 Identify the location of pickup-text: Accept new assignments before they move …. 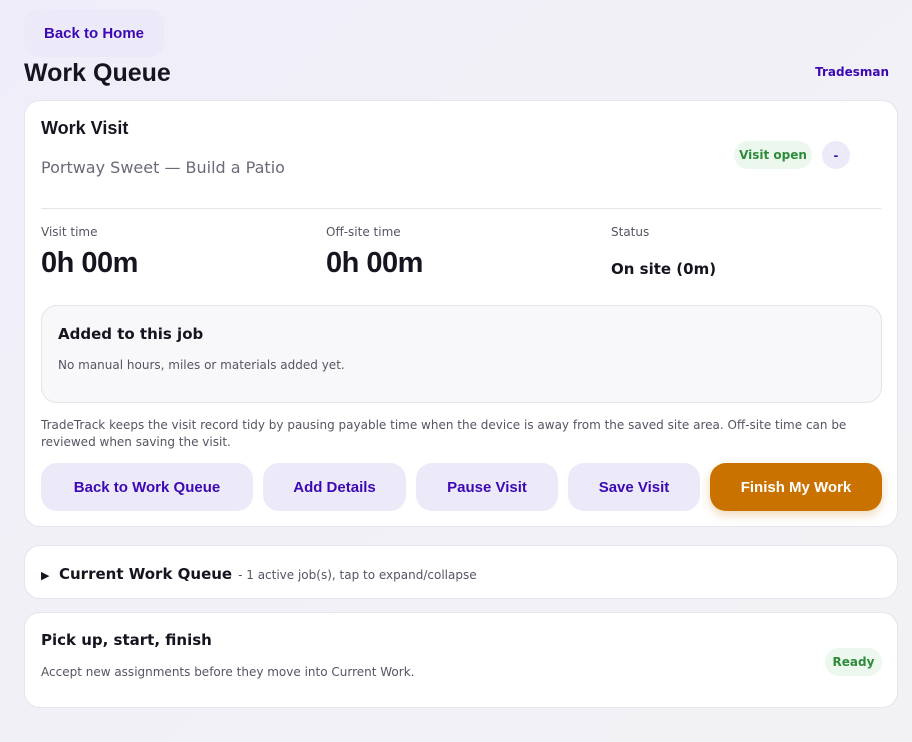
(228, 672).